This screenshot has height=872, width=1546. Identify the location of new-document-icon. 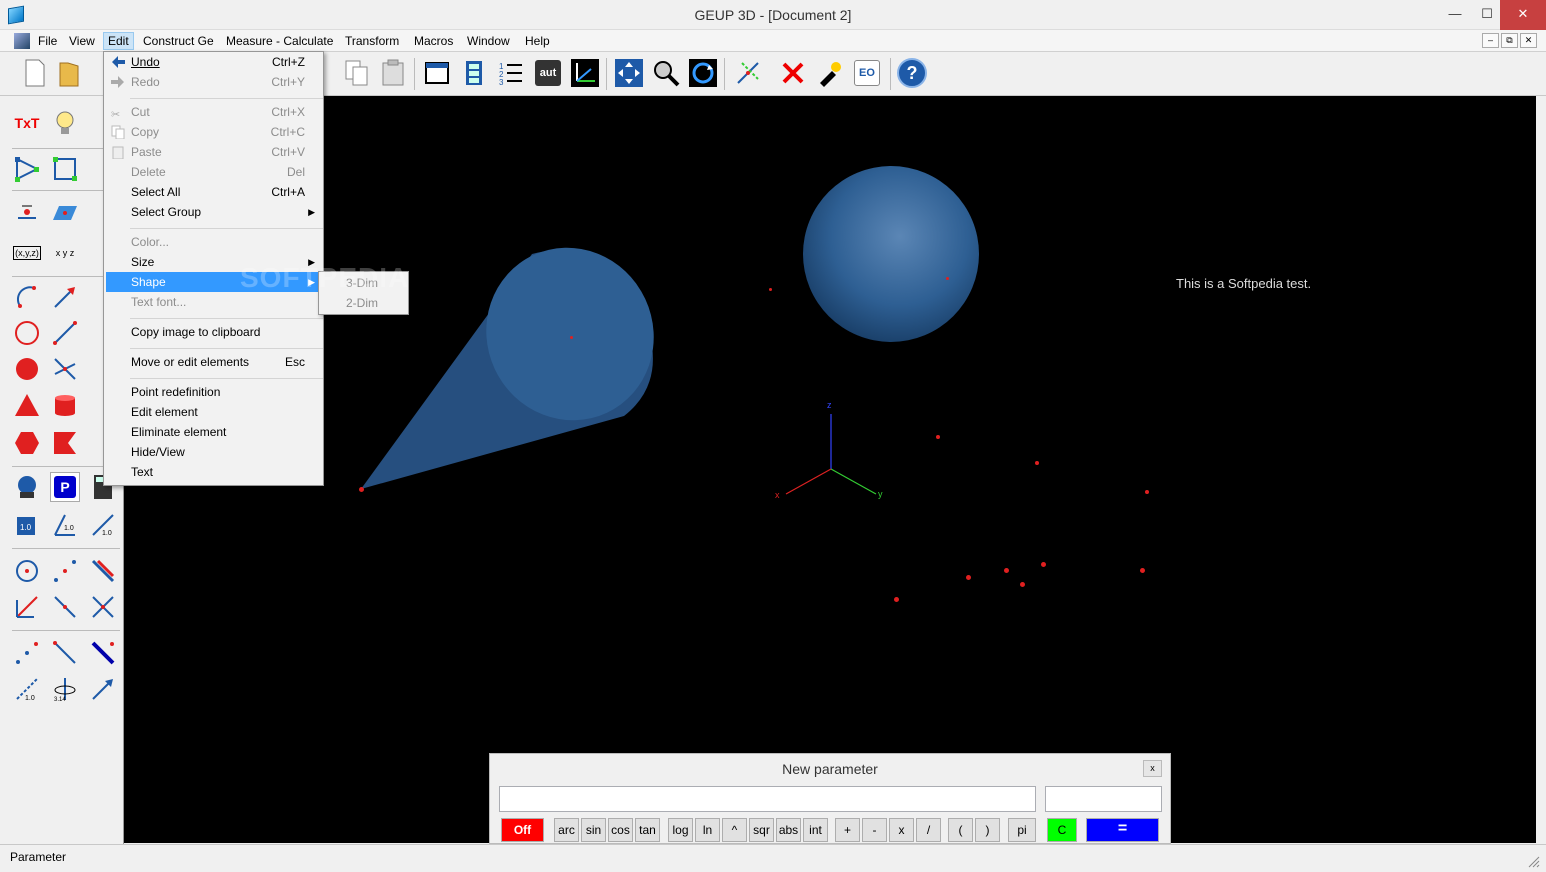
(35, 73).